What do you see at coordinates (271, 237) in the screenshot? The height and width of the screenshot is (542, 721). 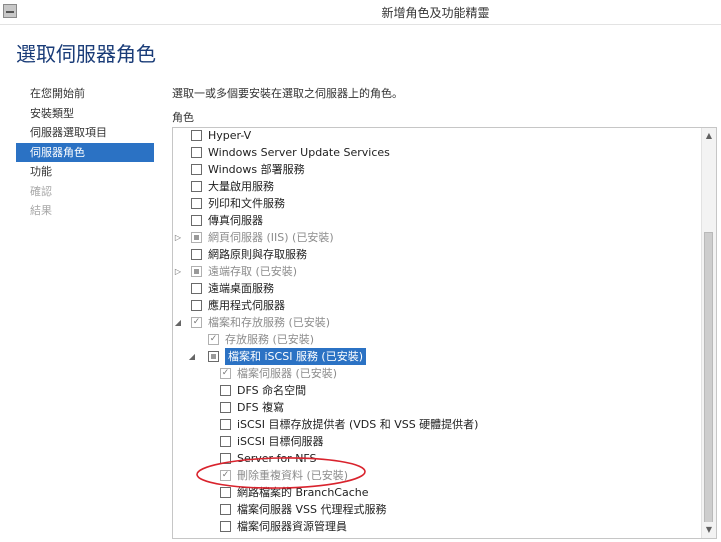 I see `role-label: 網頁伺服器 (IIS) (已安裝)` at bounding box center [271, 237].